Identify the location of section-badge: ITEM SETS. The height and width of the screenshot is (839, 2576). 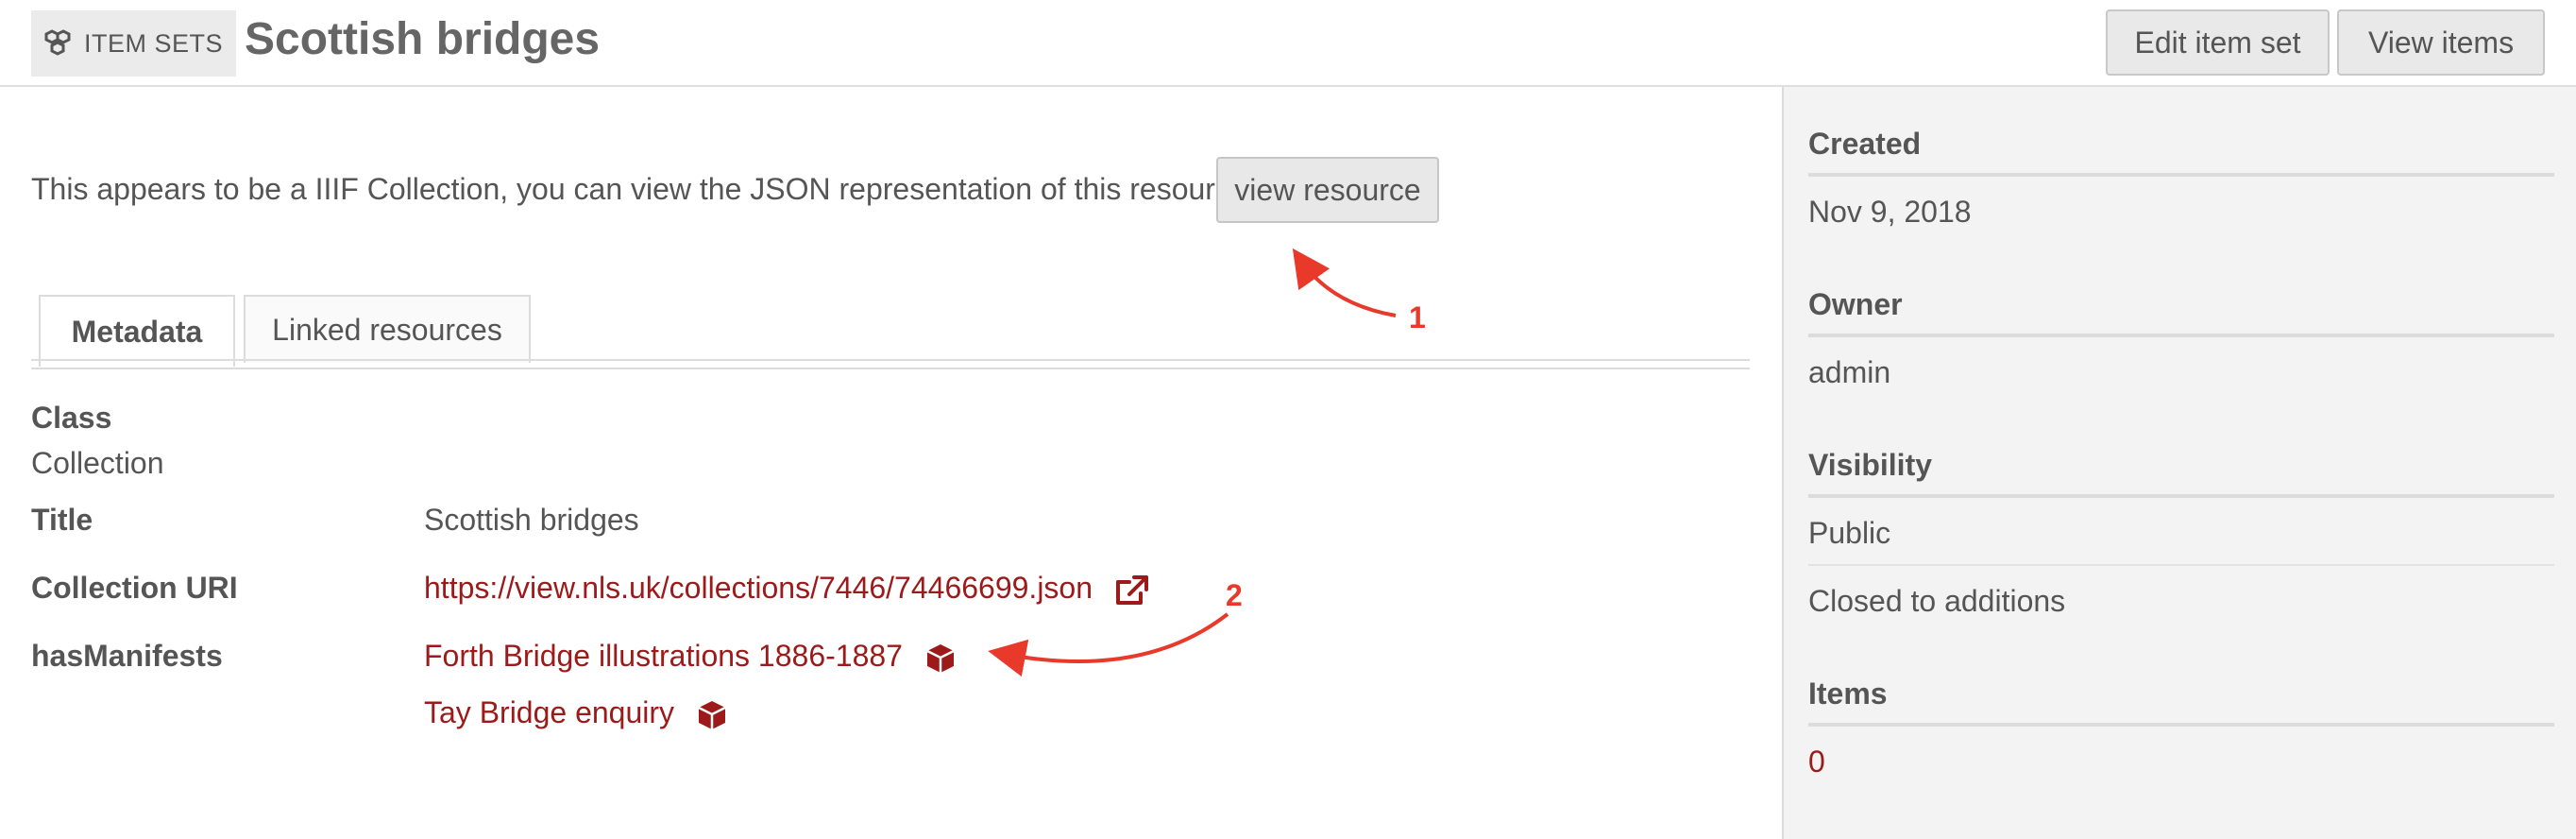
(134, 43).